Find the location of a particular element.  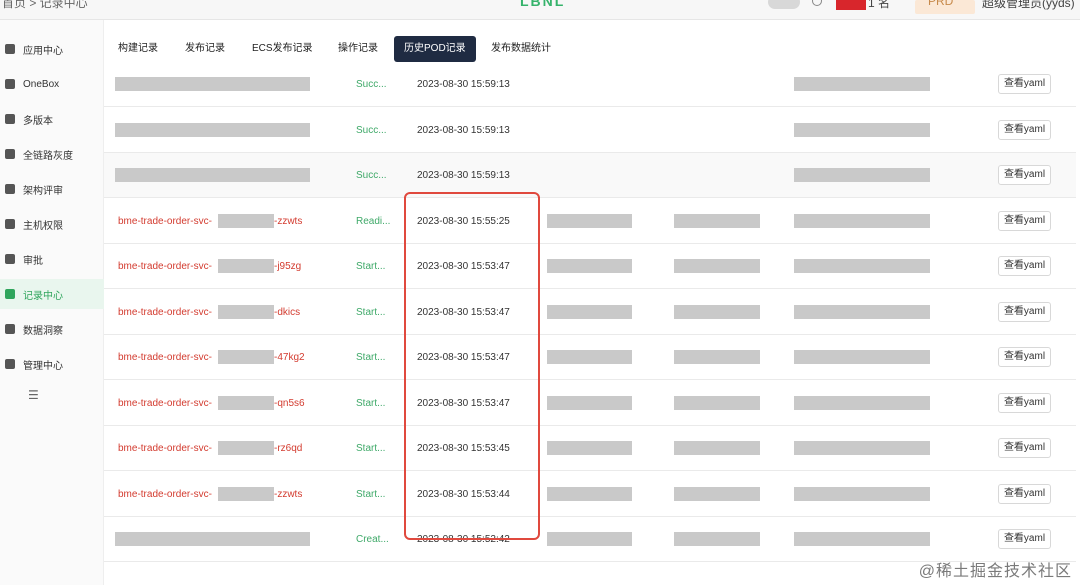

tab: ECS发布记录 is located at coordinates (282, 49).